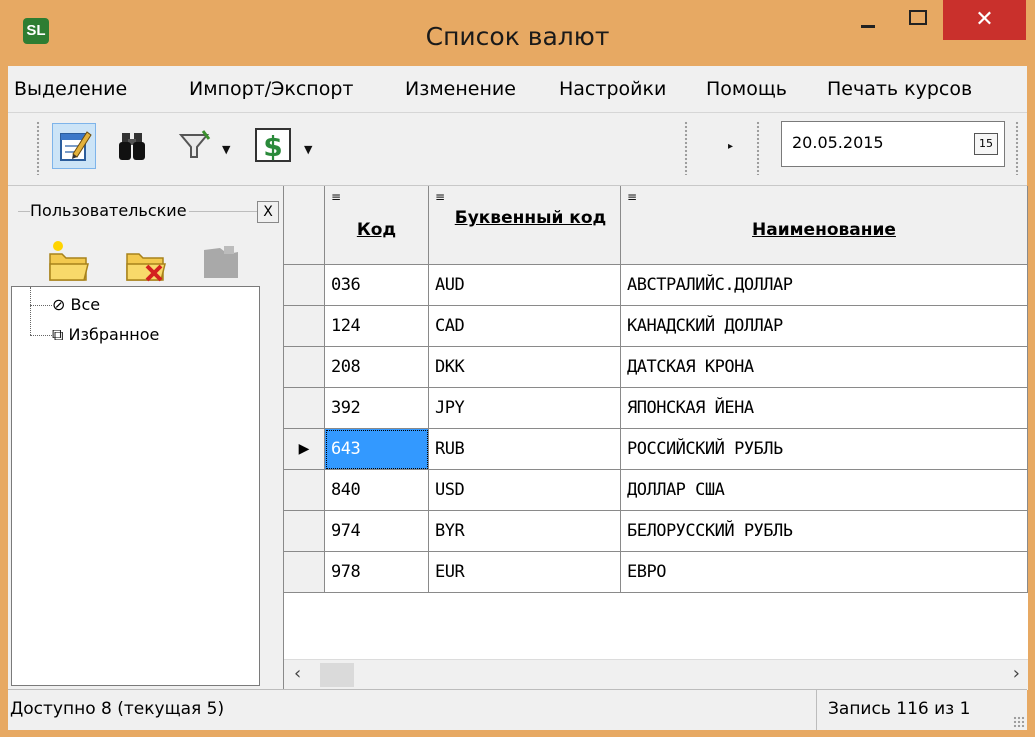 The image size is (1035, 737). I want to click on cell-code: 974, so click(377, 531).